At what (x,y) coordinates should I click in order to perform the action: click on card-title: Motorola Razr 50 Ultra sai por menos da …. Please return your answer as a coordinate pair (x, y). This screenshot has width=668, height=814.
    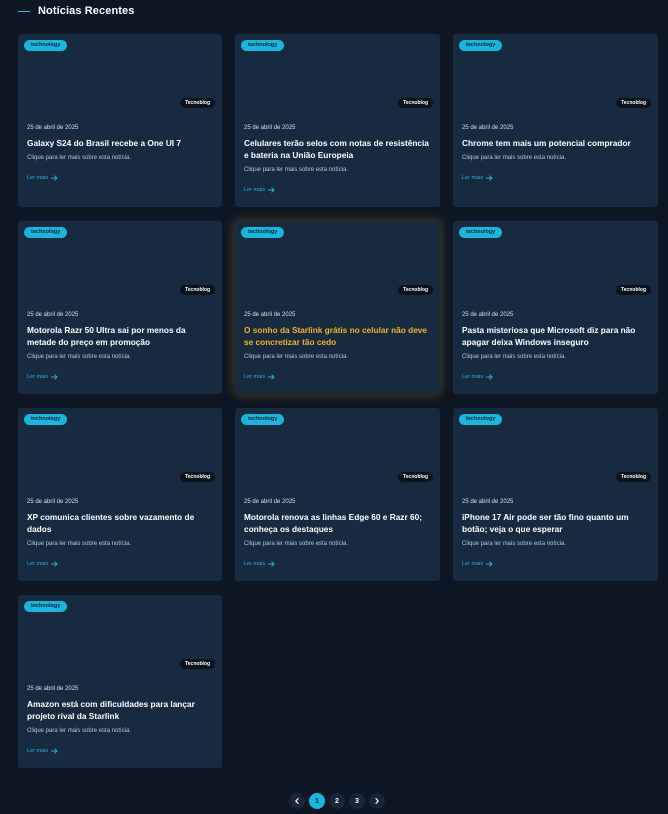
    Looking at the image, I should click on (120, 336).